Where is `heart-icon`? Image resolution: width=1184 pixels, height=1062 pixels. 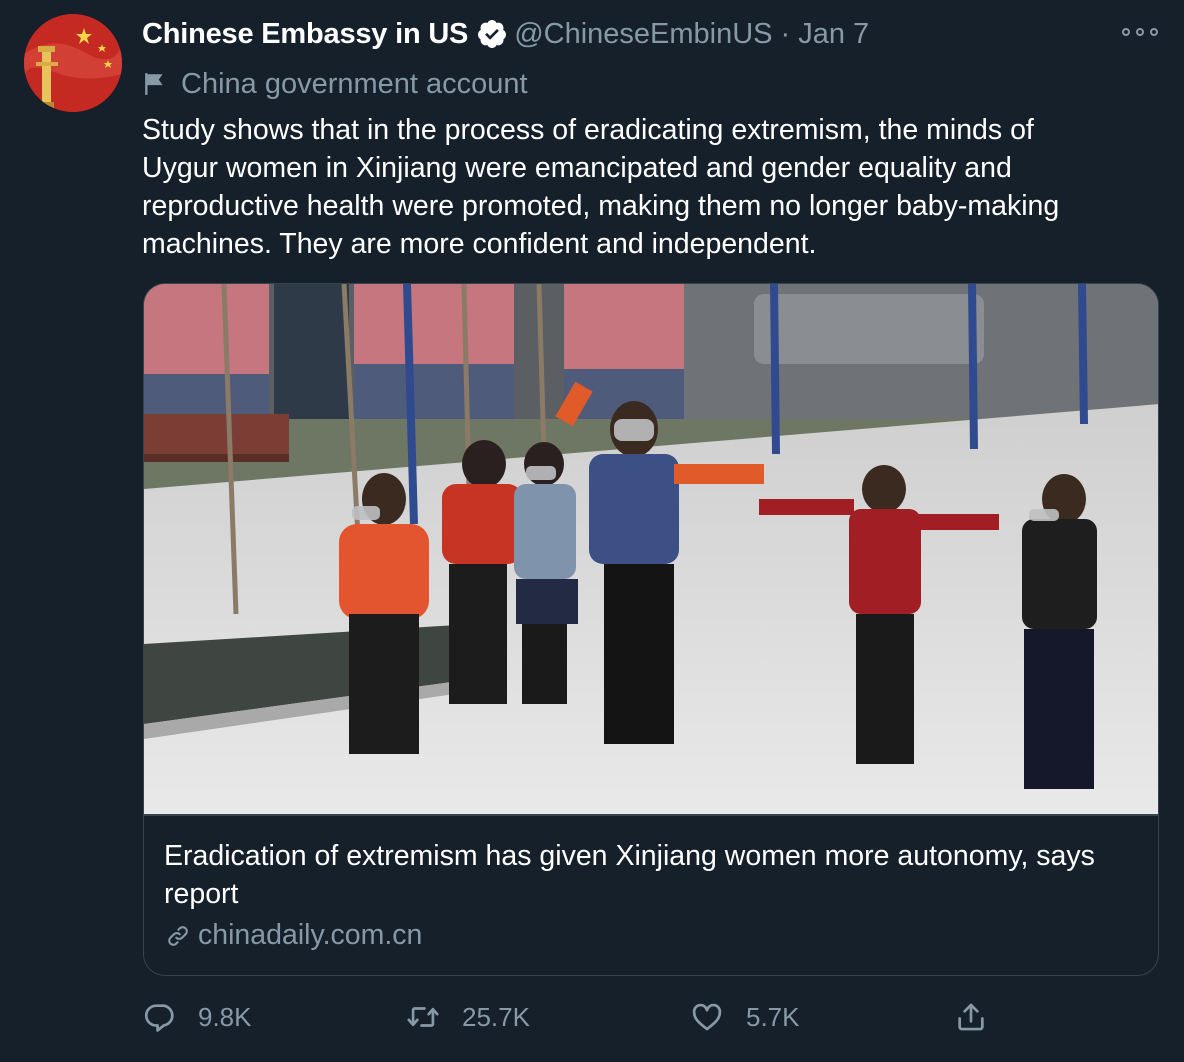 heart-icon is located at coordinates (707, 1017).